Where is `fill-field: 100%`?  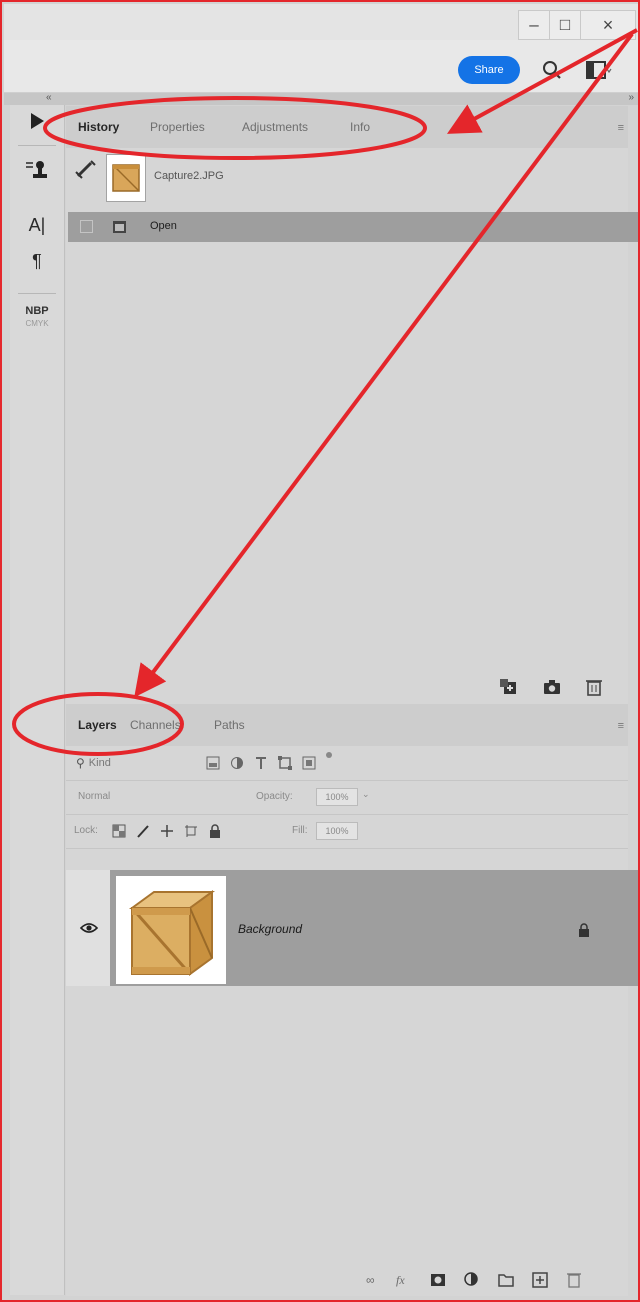
fill-field: 100% is located at coordinates (337, 831).